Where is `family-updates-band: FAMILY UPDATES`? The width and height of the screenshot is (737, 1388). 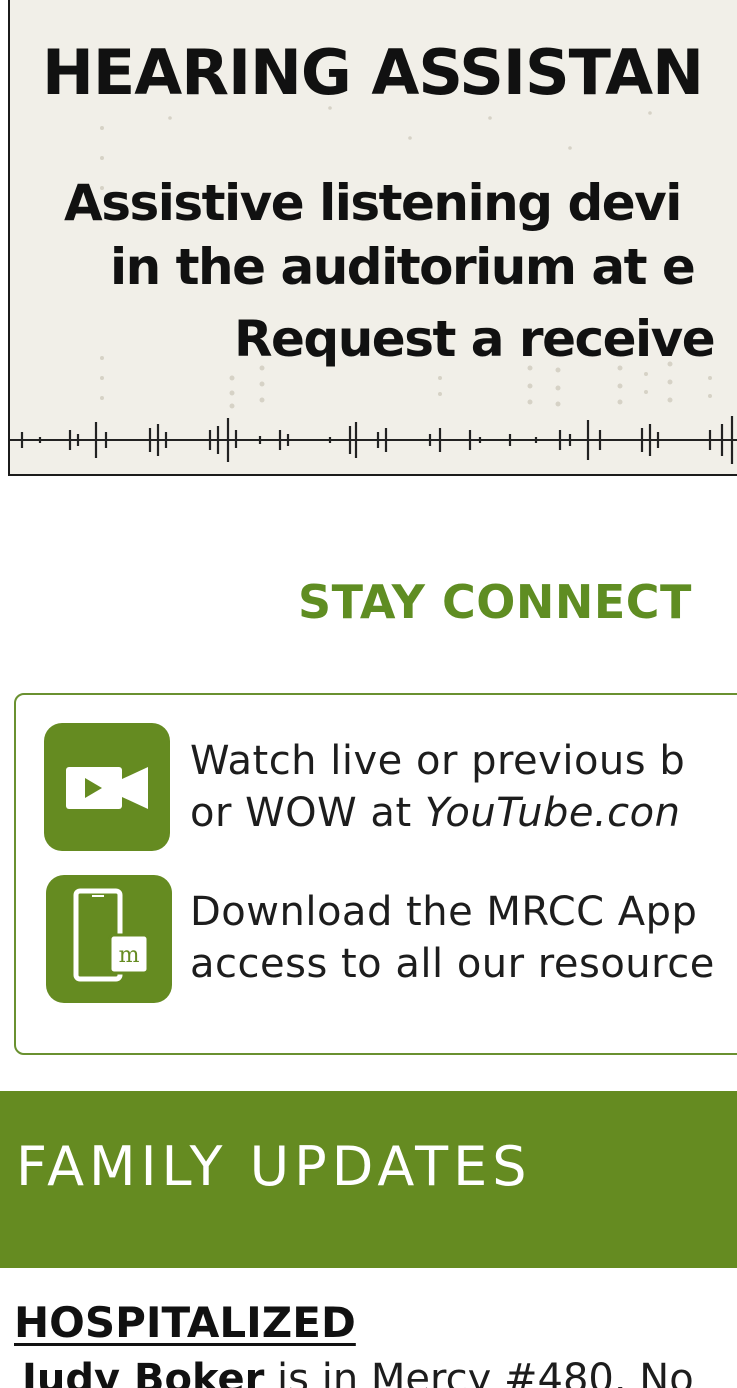 family-updates-band: FAMILY UPDATES is located at coordinates (368, 1179).